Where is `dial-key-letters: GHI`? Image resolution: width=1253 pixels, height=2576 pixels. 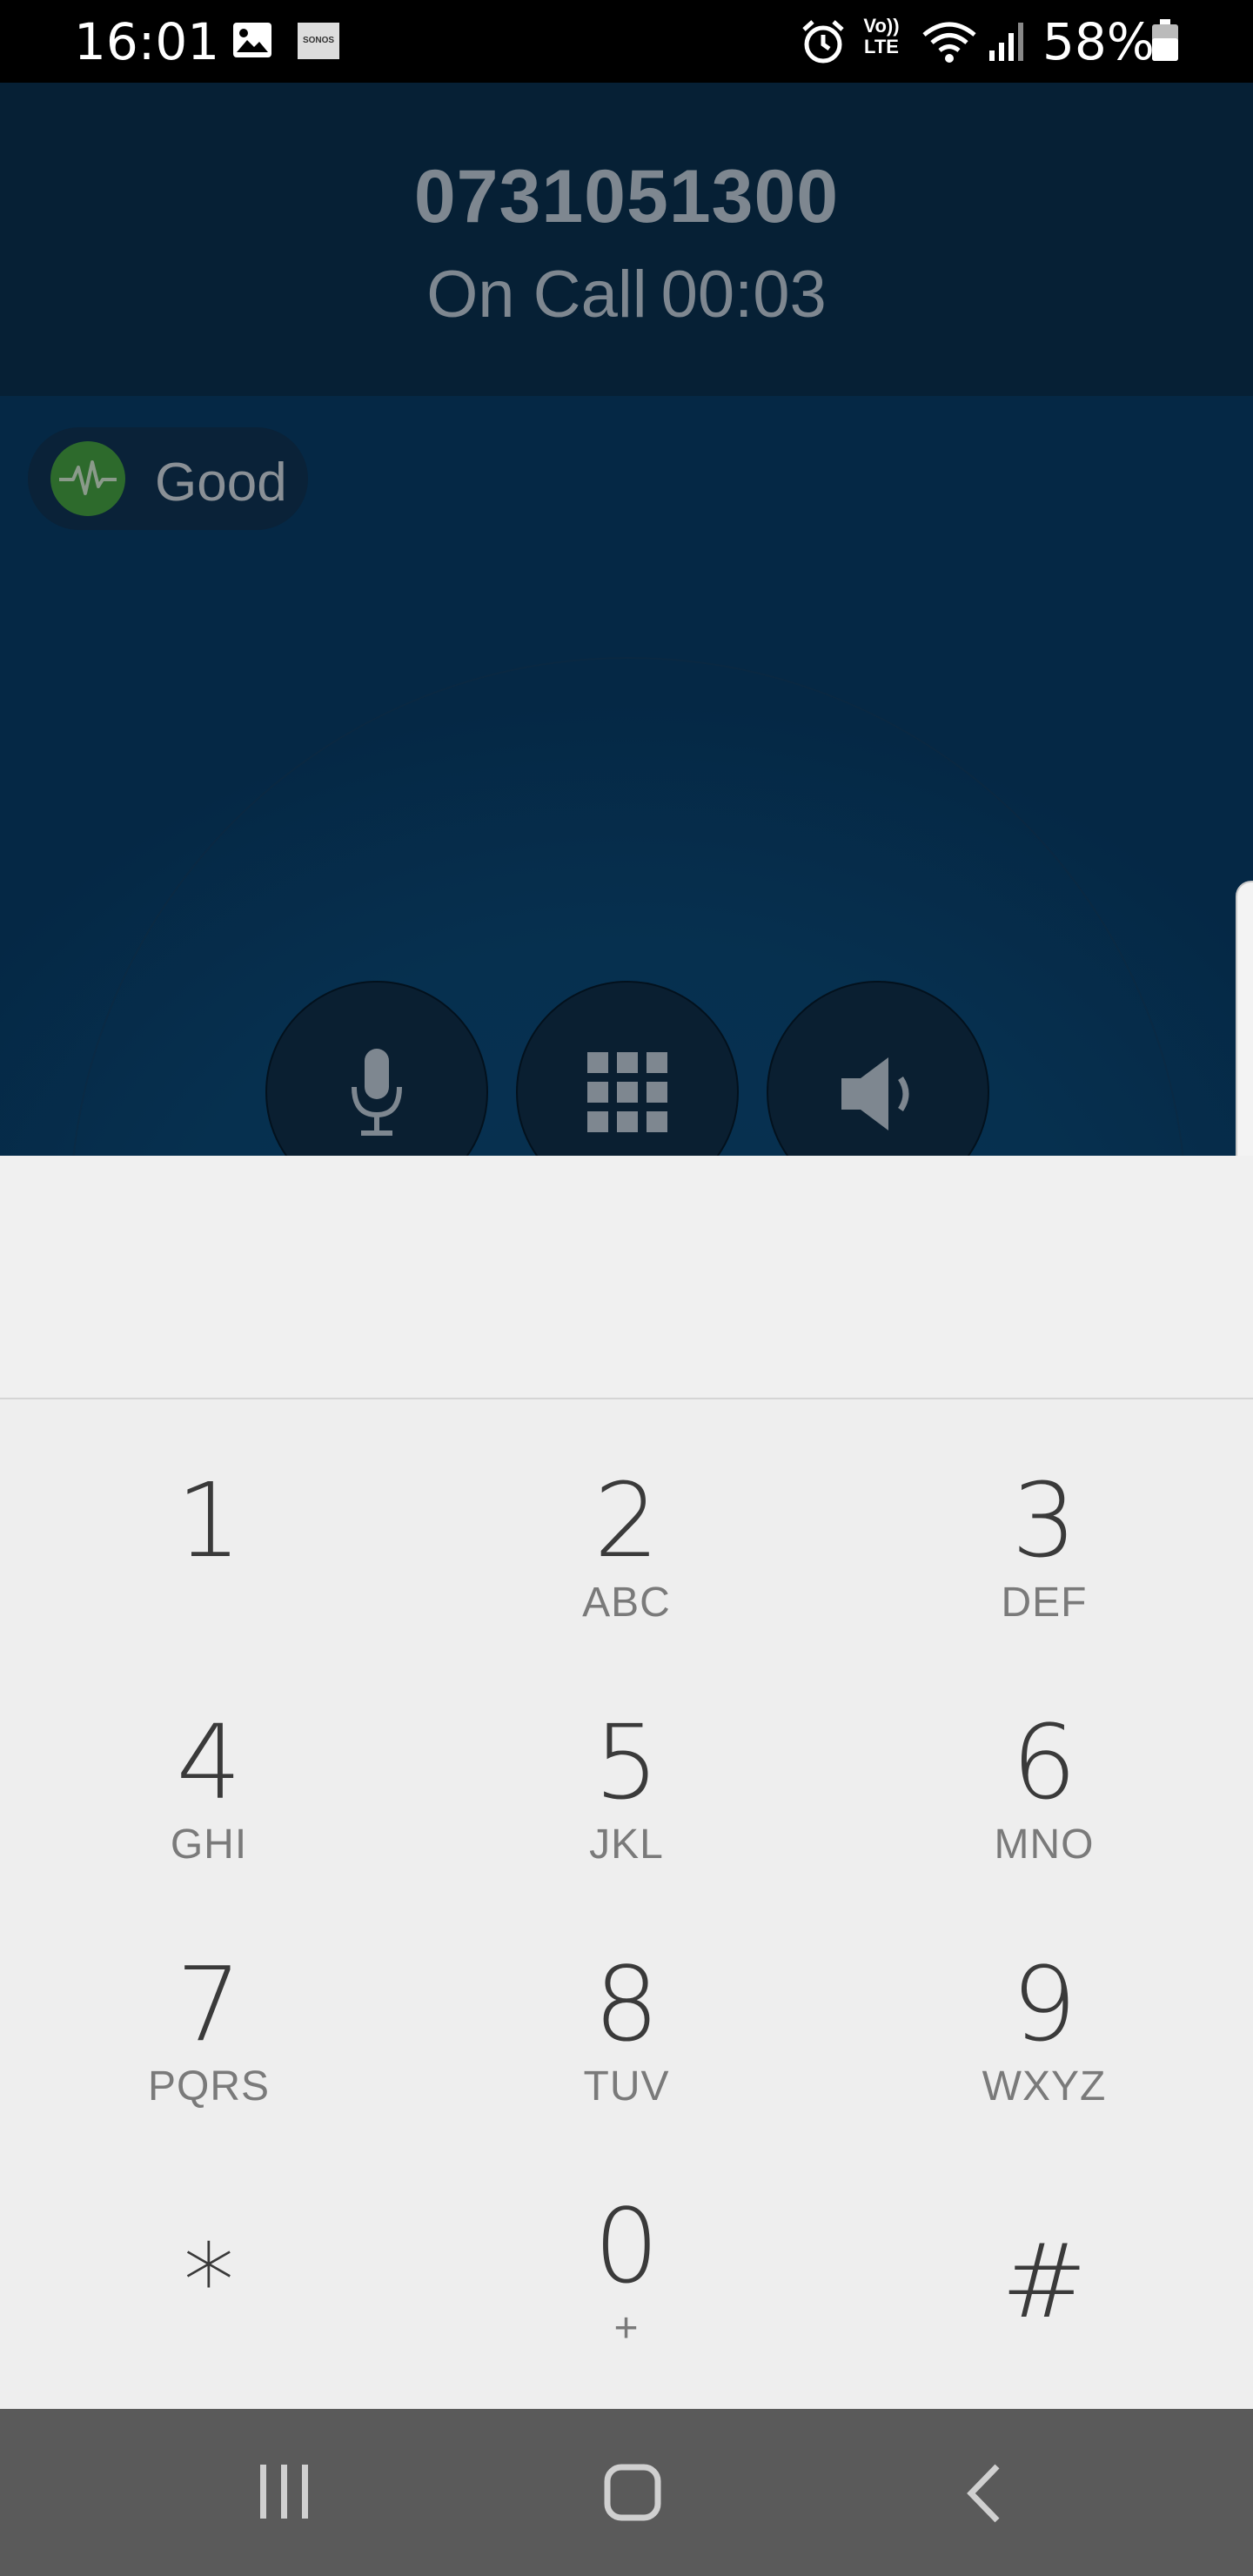 dial-key-letters: GHI is located at coordinates (209, 1844).